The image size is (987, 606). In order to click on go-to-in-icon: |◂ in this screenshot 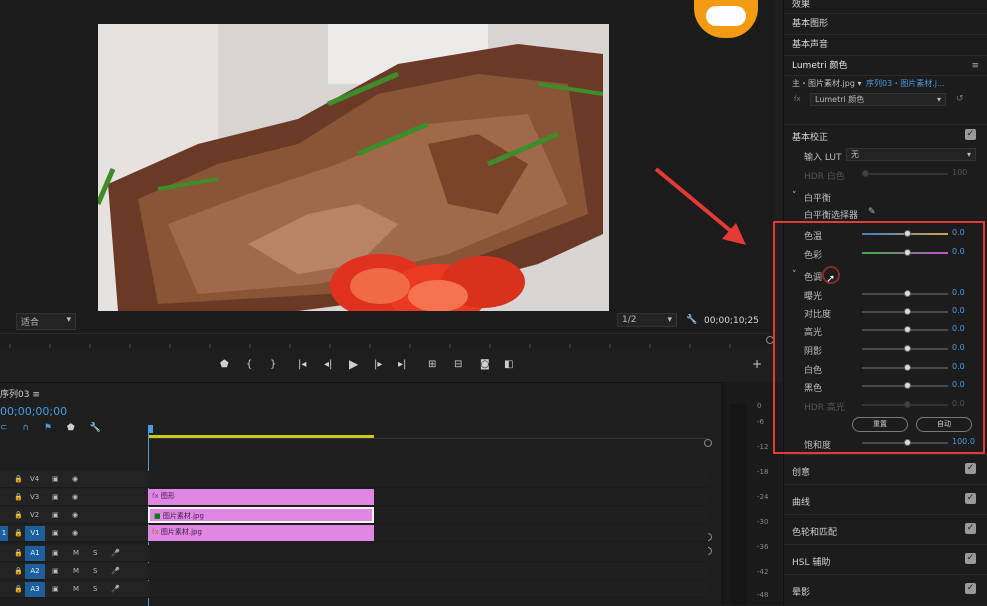, I will do `click(302, 364)`.